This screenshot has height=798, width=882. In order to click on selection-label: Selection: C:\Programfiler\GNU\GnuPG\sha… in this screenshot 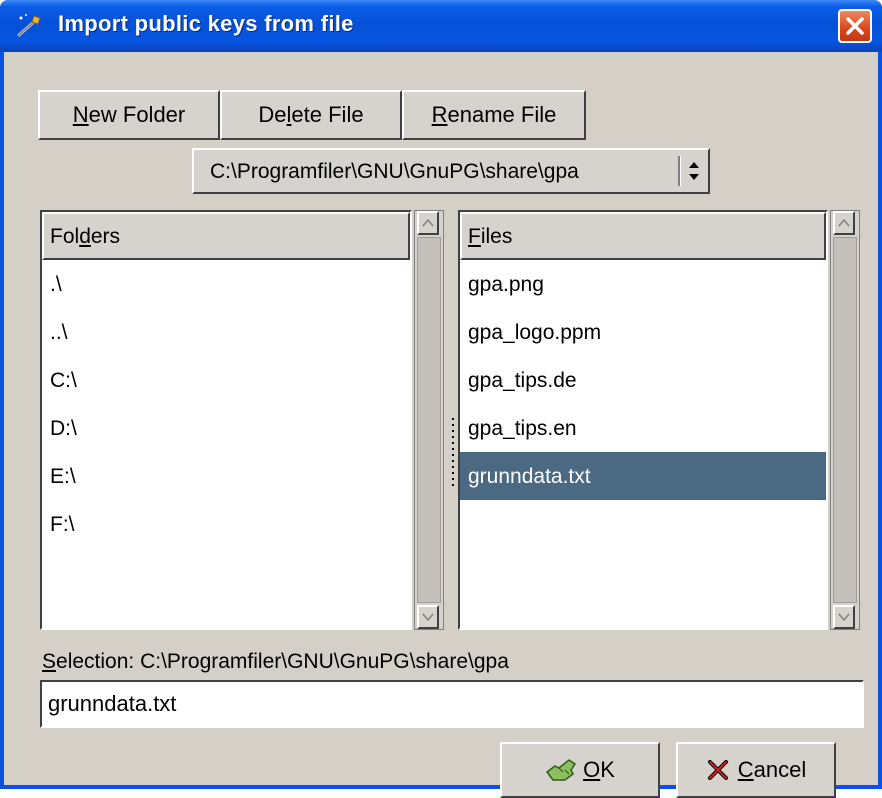, I will do `click(275, 661)`.